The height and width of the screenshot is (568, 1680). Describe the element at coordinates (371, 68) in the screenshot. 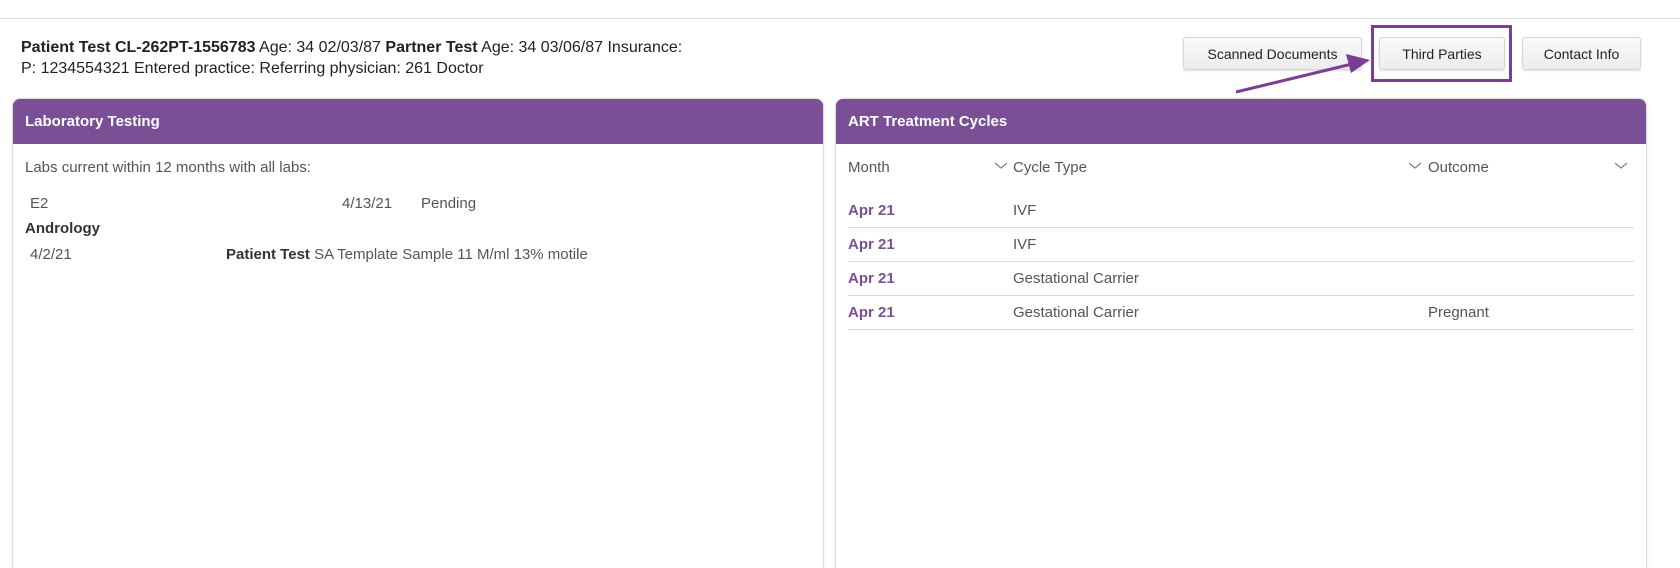

I see `referring-physician: Referring physician: 261 Doctor` at that location.